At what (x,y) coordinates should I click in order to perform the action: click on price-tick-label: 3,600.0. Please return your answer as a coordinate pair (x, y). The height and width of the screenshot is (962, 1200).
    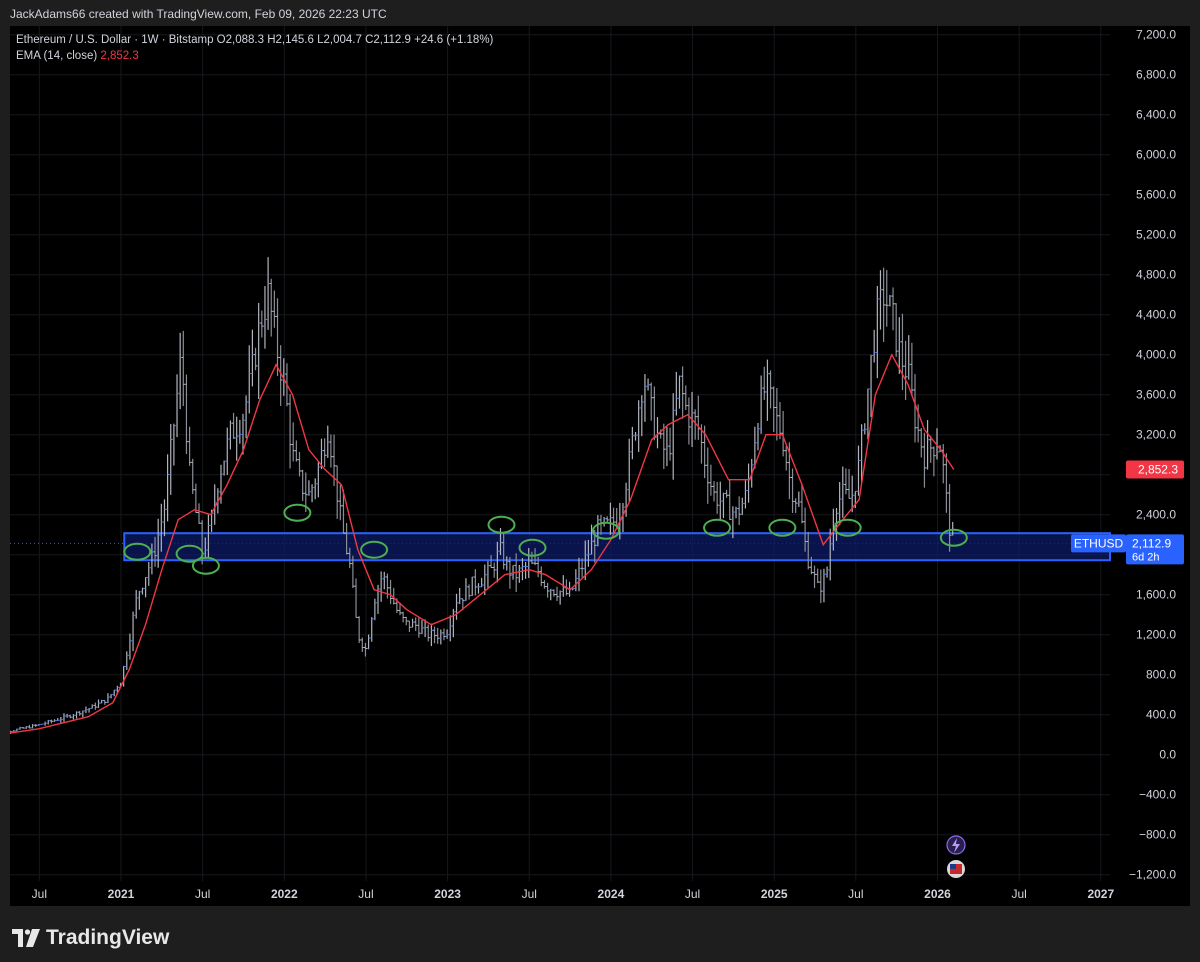
    Looking at the image, I should click on (1156, 395).